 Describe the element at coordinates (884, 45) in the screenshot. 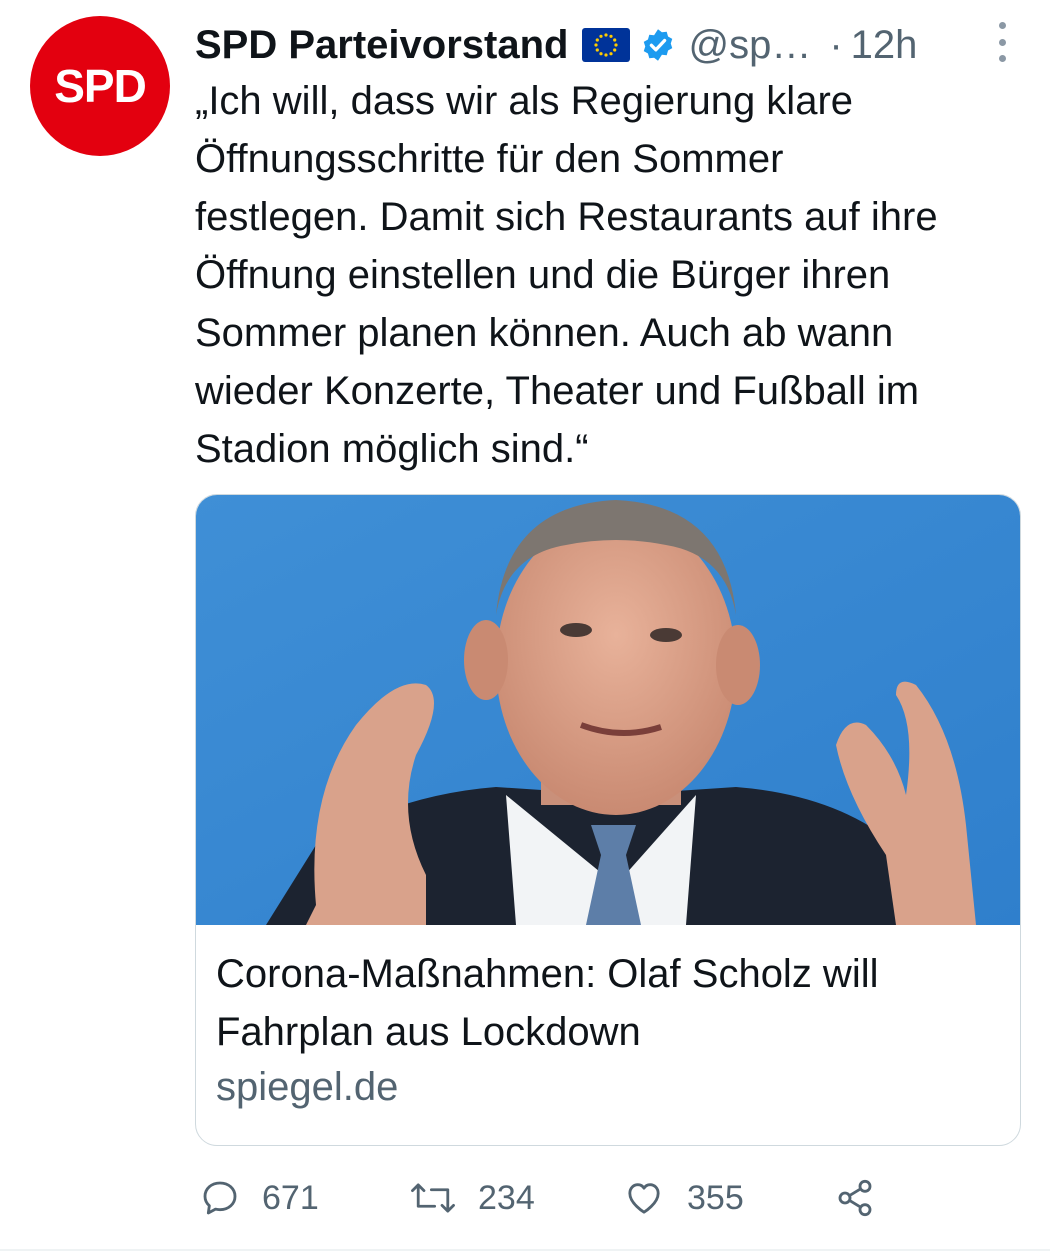

I see `timestamp: 12h` at that location.